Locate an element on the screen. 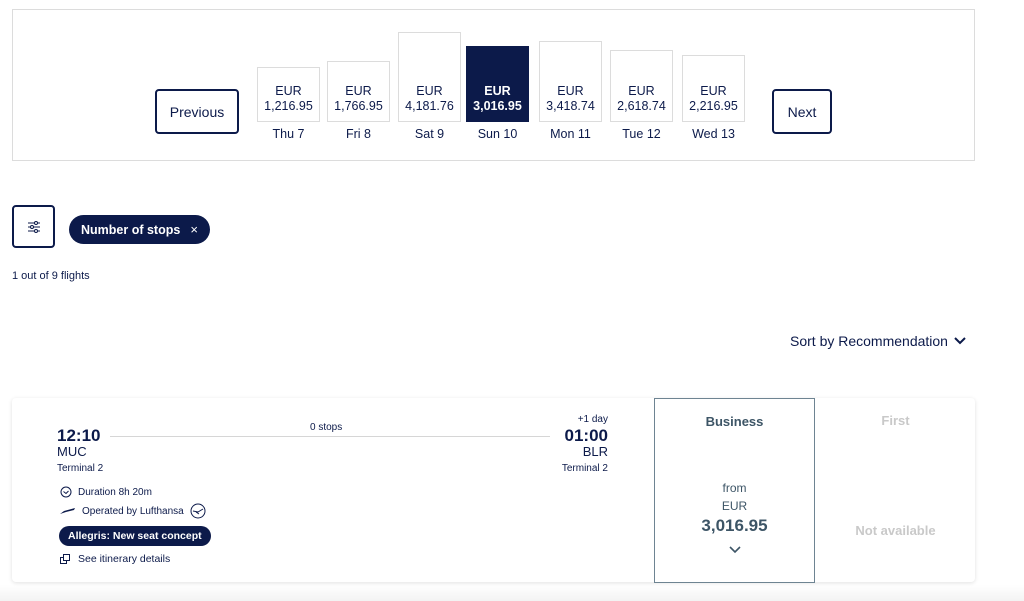 The image size is (1024, 601). date-price: 1,766.95 is located at coordinates (358, 106).